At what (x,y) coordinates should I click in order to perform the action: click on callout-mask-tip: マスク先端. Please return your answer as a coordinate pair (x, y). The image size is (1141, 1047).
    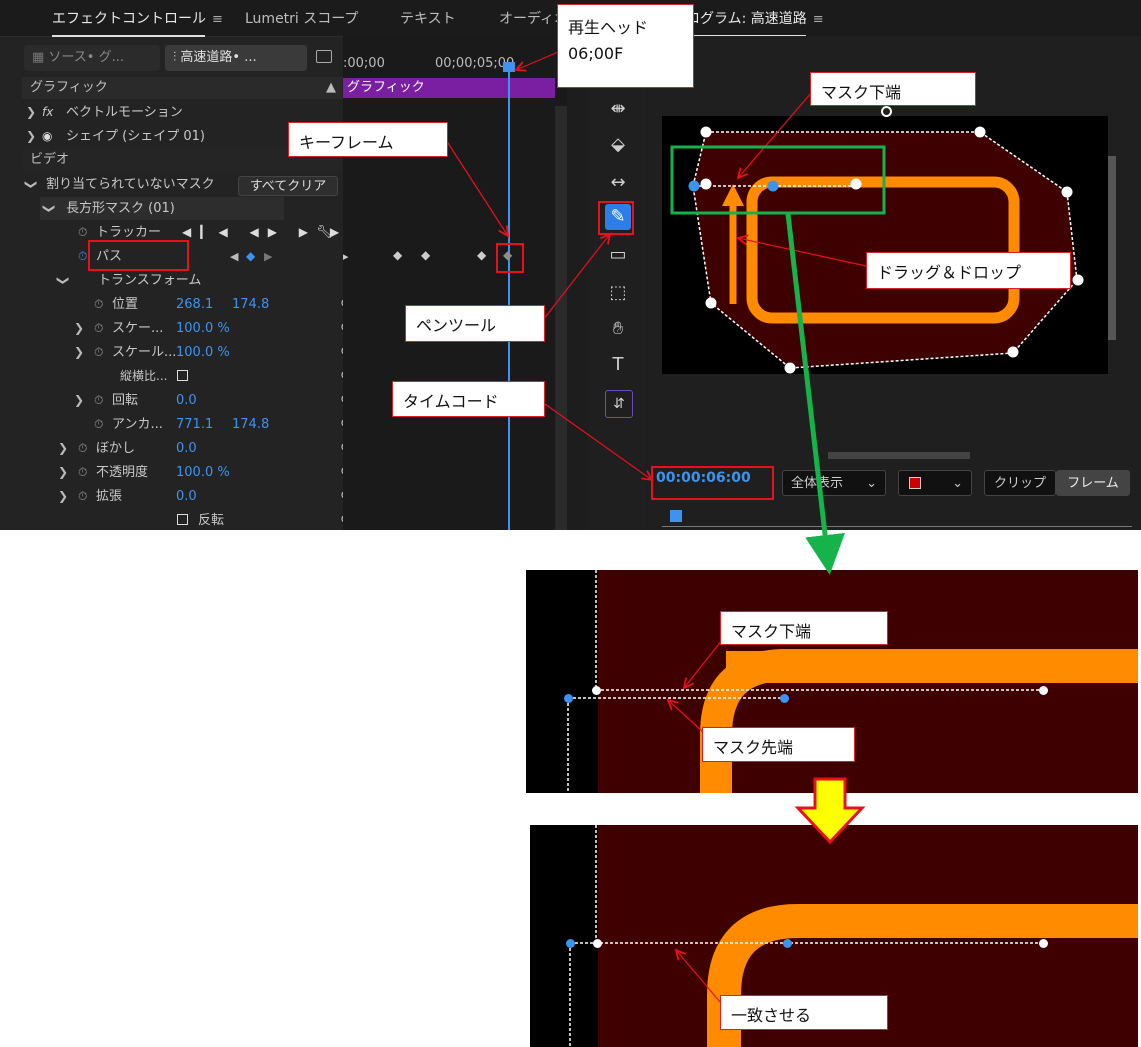
    Looking at the image, I should click on (778, 744).